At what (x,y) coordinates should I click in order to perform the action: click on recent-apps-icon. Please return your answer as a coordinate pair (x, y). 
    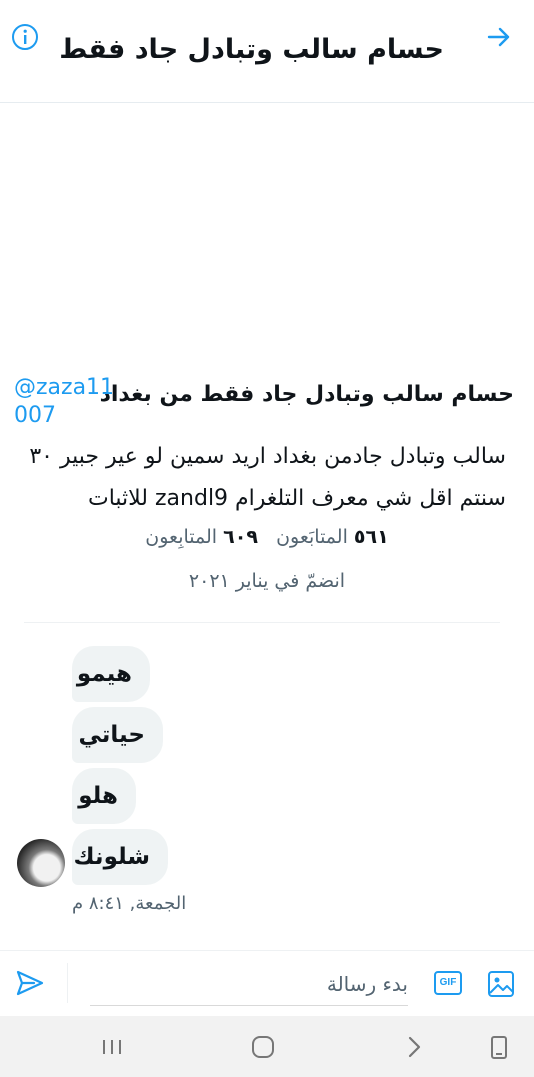
    Looking at the image, I should click on (112, 1047).